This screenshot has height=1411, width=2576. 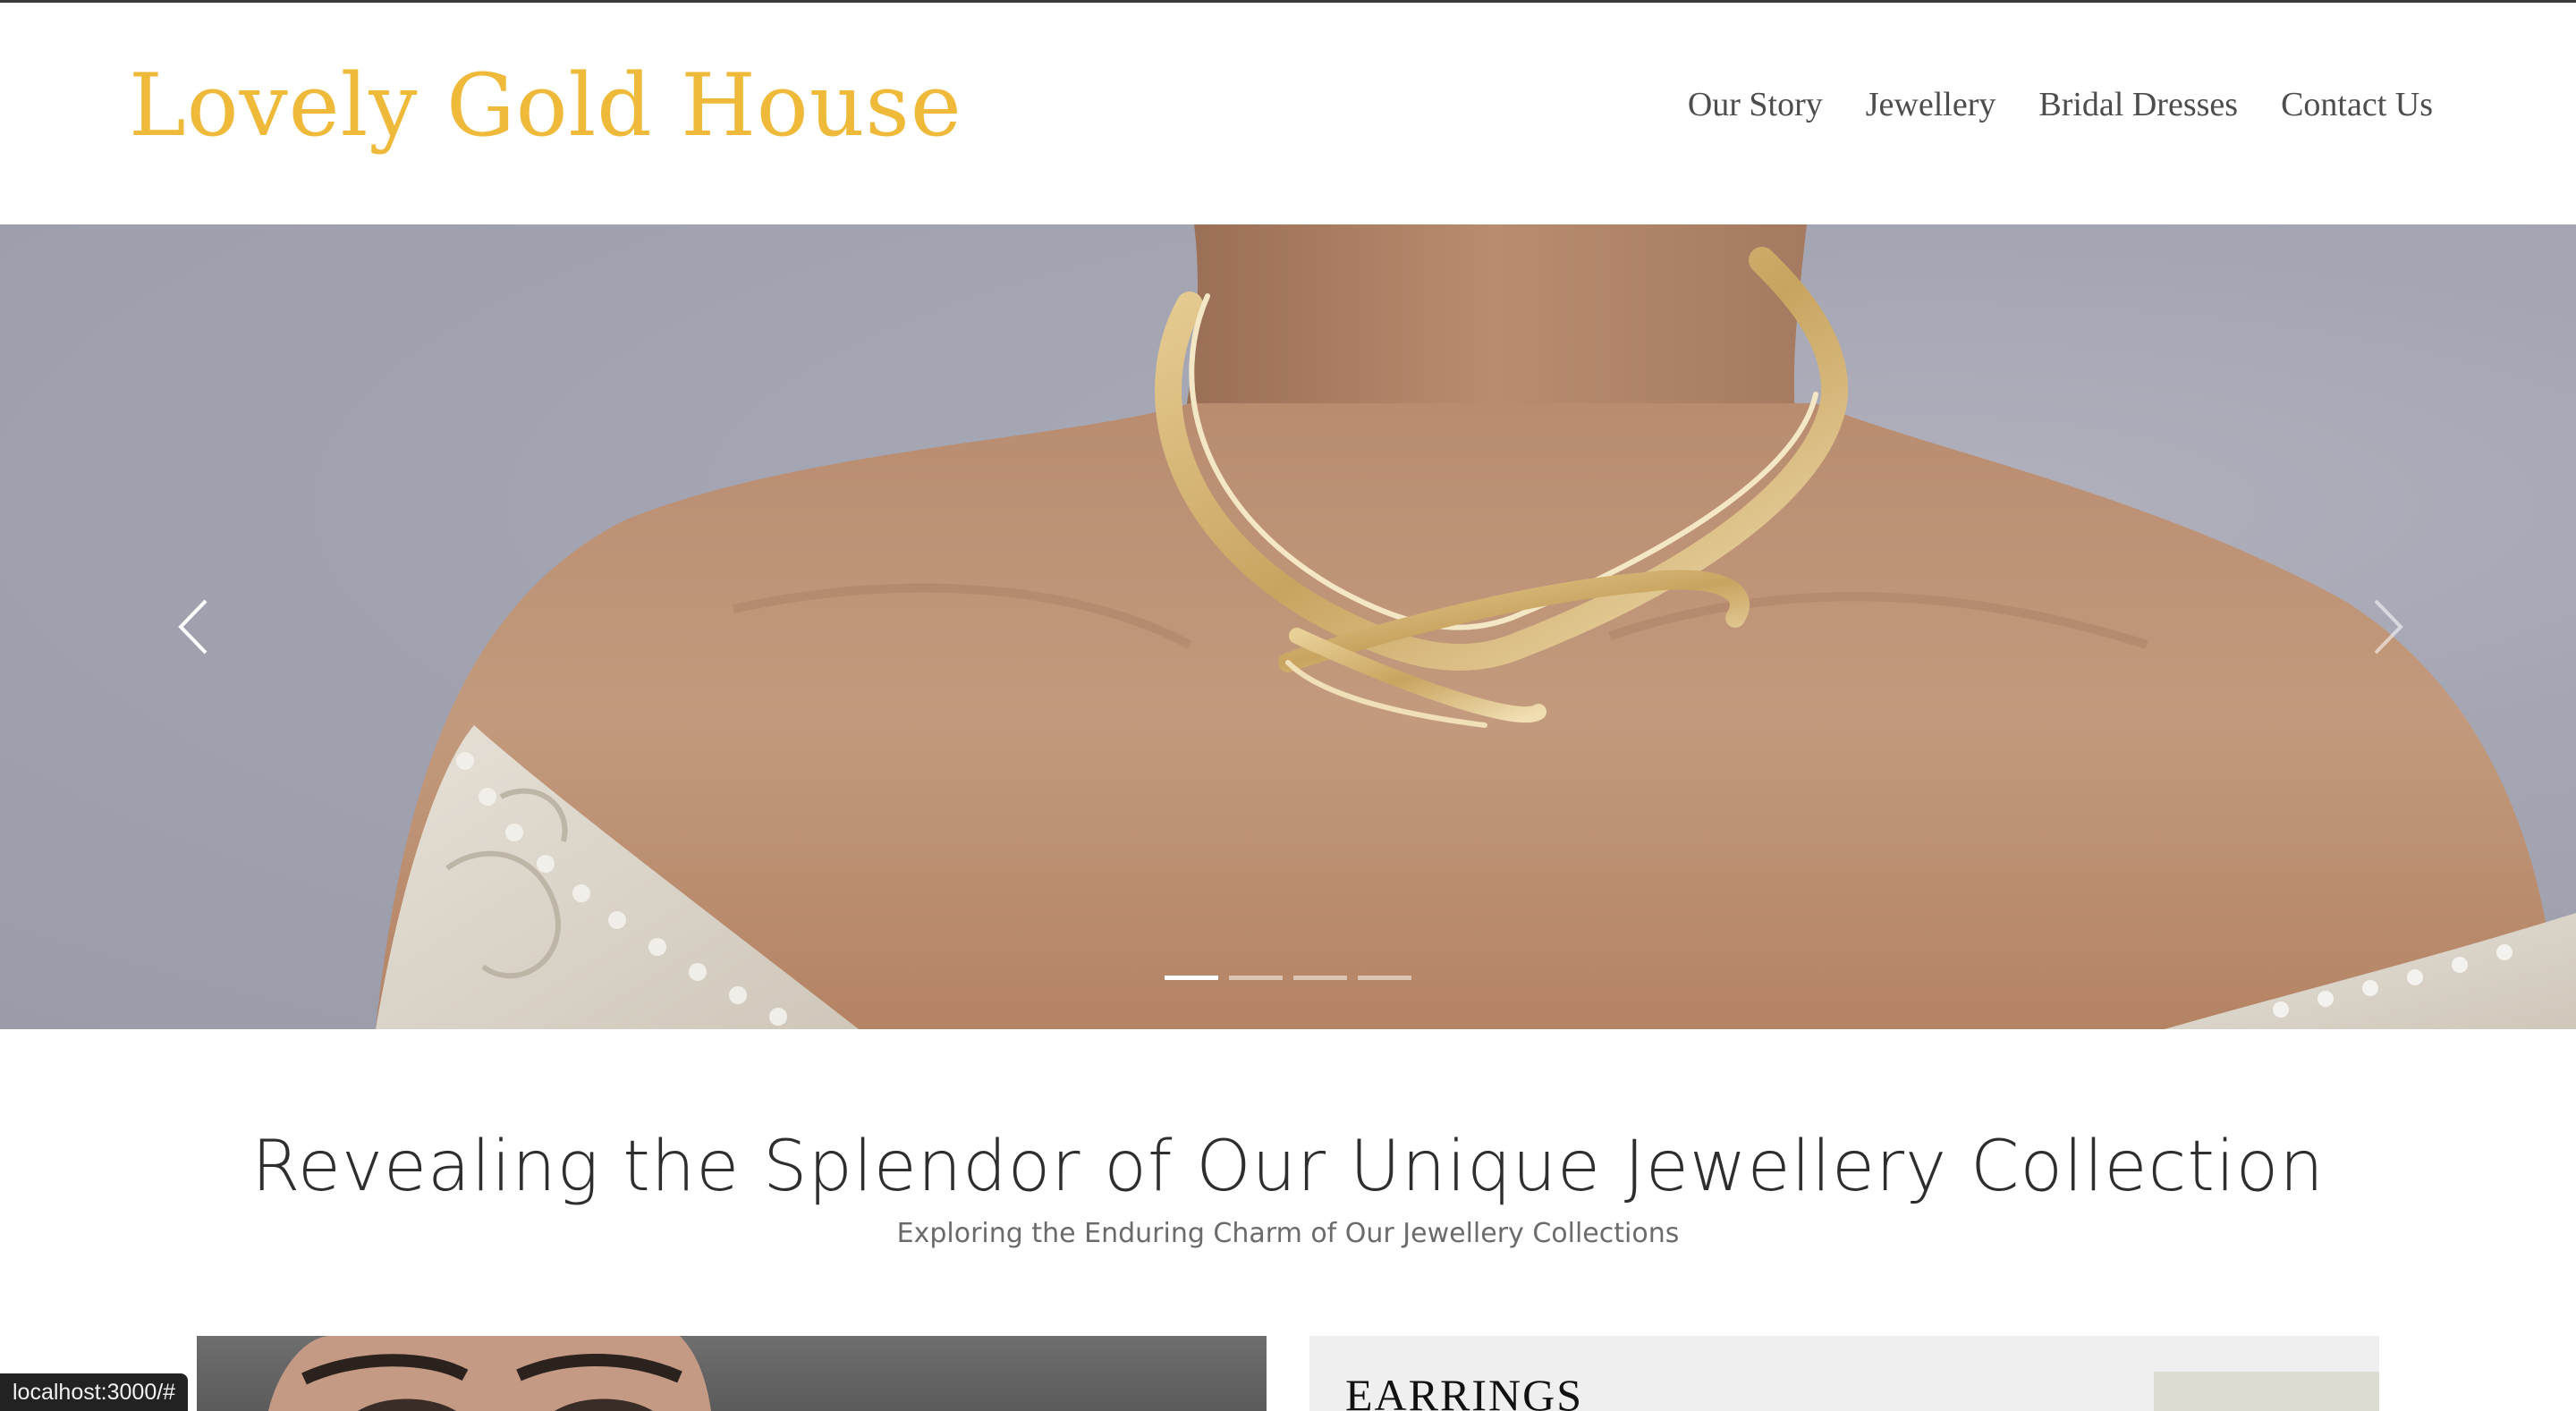 What do you see at coordinates (94, 1392) in the screenshot?
I see `browser-status-bar: localhost:3000/#` at bounding box center [94, 1392].